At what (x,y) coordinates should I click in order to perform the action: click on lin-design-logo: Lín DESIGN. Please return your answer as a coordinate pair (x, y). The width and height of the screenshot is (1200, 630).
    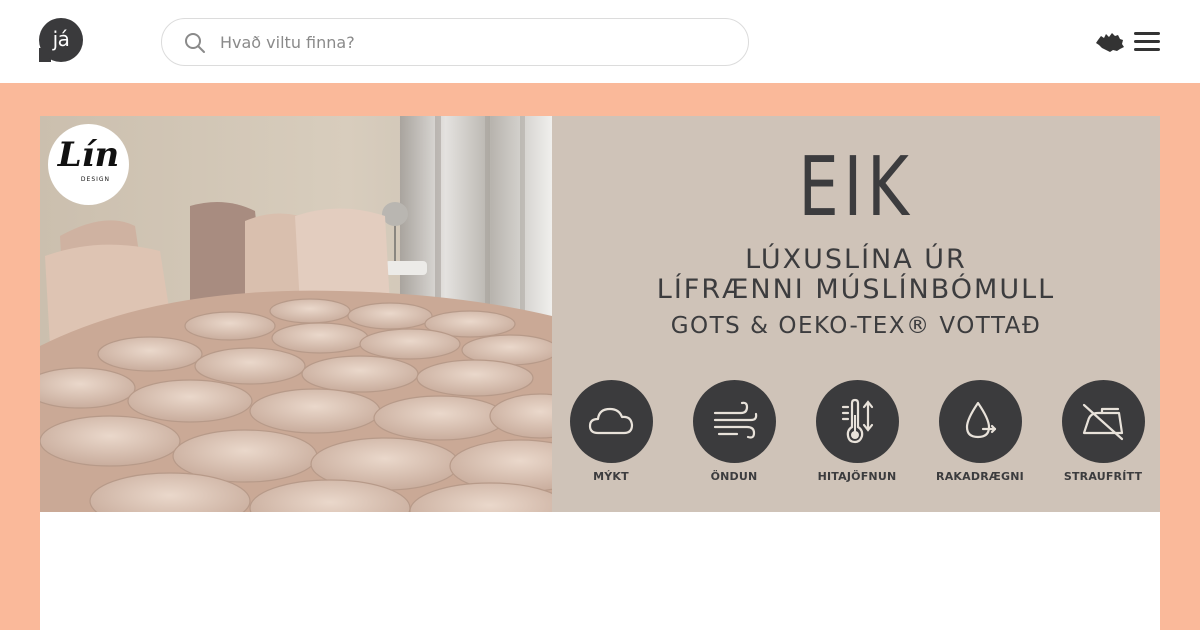
    Looking at the image, I should click on (88, 164).